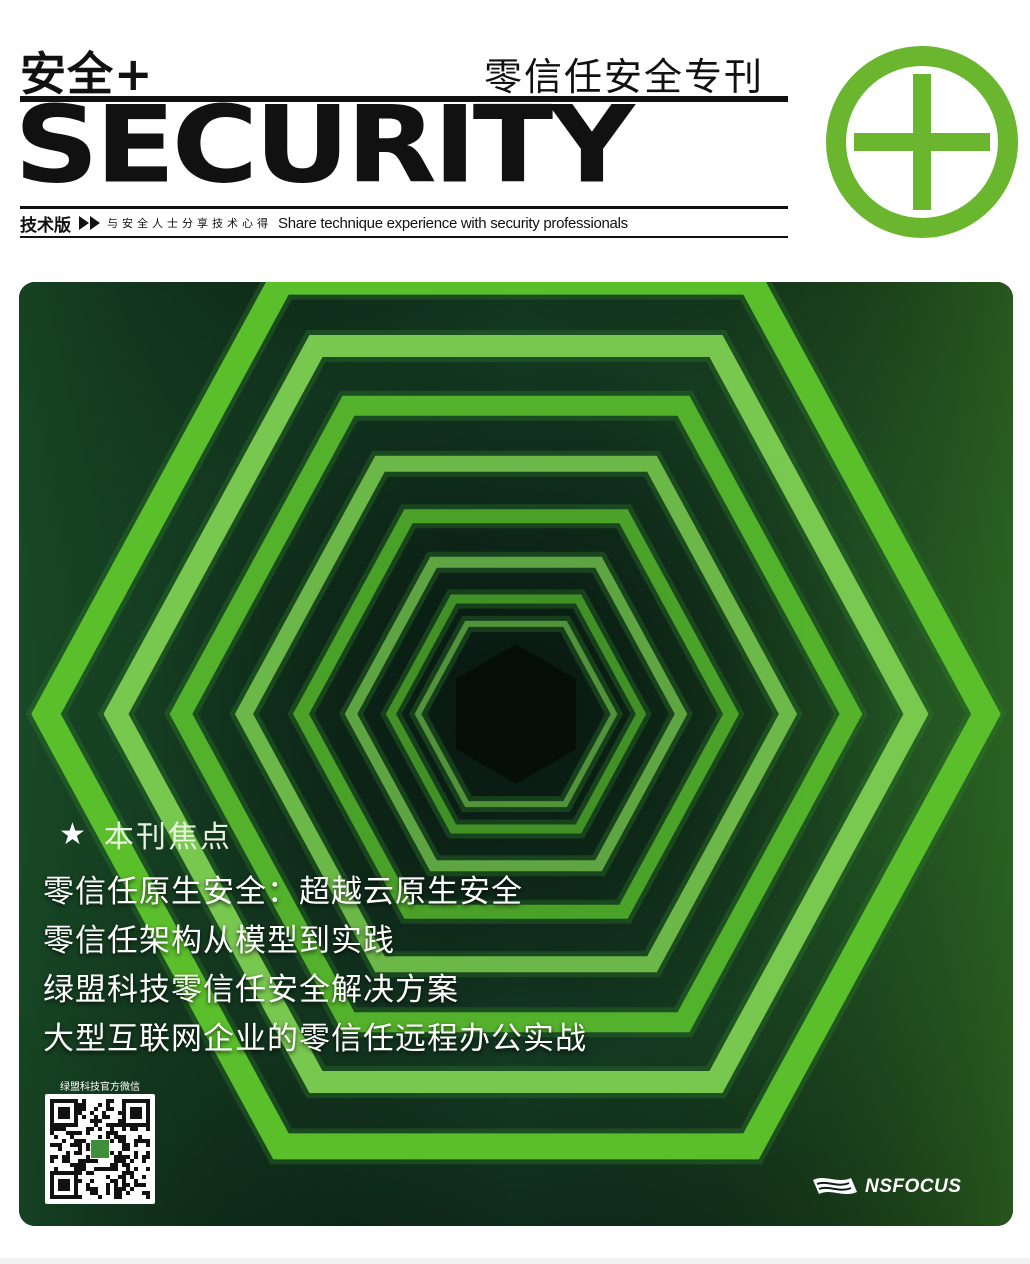 Image resolution: width=1030 pixels, height=1264 pixels. Describe the element at coordinates (72, 834) in the screenshot. I see `star-icon: ★` at that location.